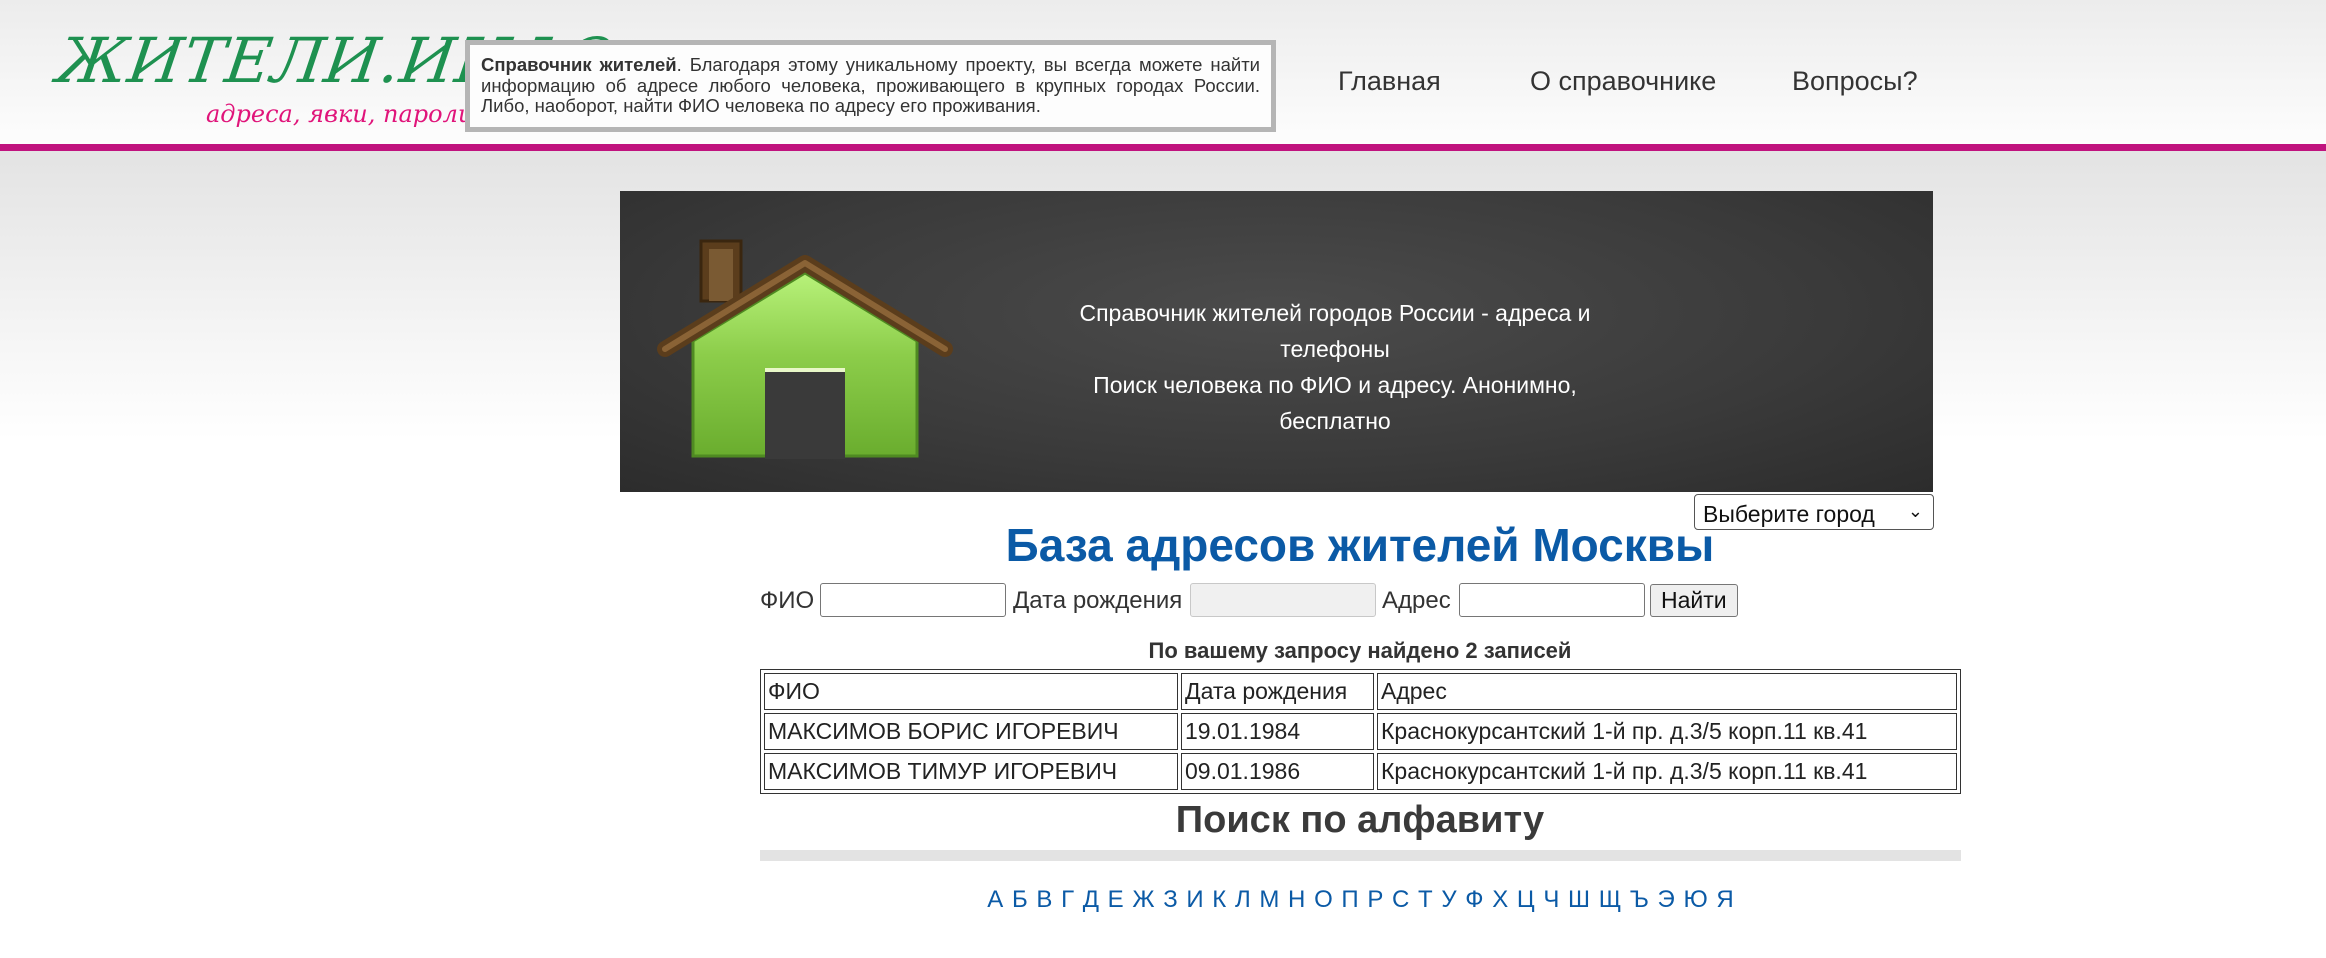 This screenshot has height=958, width=2326. What do you see at coordinates (1666, 899) in the screenshot?
I see `alphabet-letter-link: Э` at bounding box center [1666, 899].